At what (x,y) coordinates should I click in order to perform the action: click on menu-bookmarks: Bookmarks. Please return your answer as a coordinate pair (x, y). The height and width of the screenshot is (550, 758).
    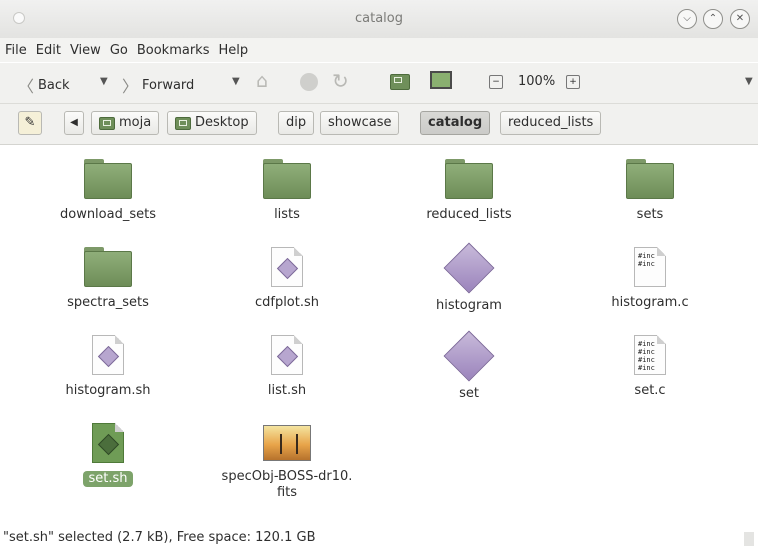
    Looking at the image, I should click on (173, 50).